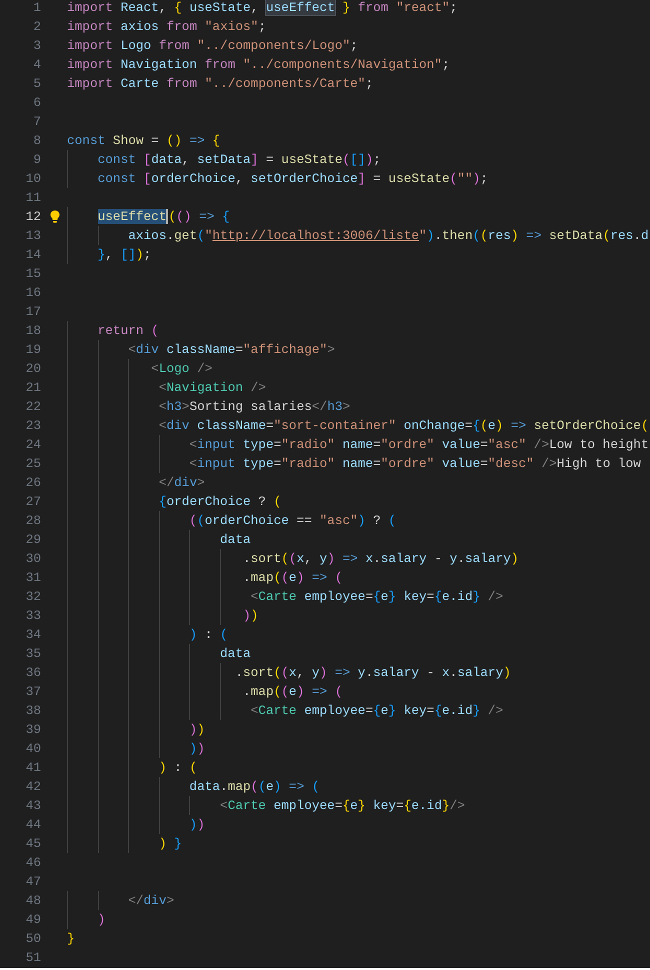  Describe the element at coordinates (239, 159) in the screenshot. I see `code-line: const [data, setData] = useState([]);` at that location.